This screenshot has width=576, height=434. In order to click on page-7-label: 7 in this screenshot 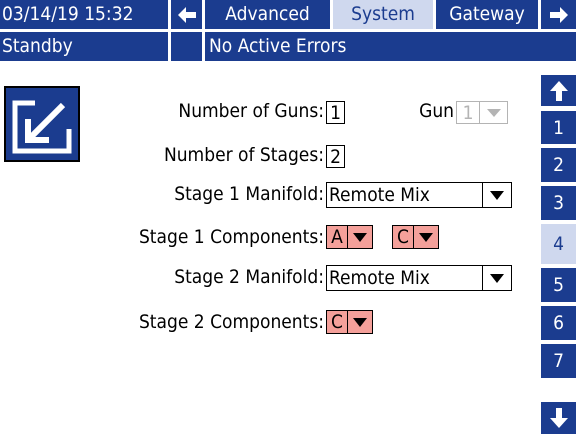, I will do `click(558, 361)`.